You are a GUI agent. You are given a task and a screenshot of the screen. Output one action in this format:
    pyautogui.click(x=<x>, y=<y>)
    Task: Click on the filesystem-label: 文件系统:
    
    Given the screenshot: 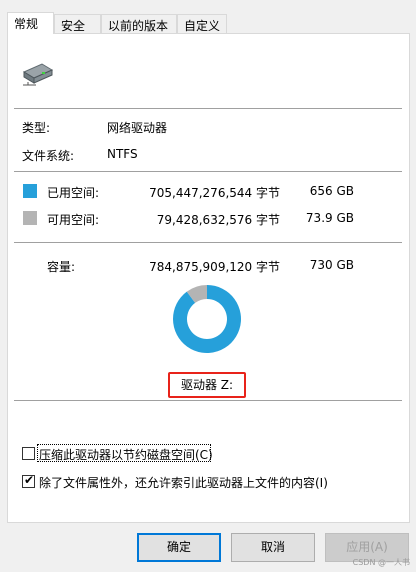 What is the action you would take?
    pyautogui.click(x=48, y=156)
    